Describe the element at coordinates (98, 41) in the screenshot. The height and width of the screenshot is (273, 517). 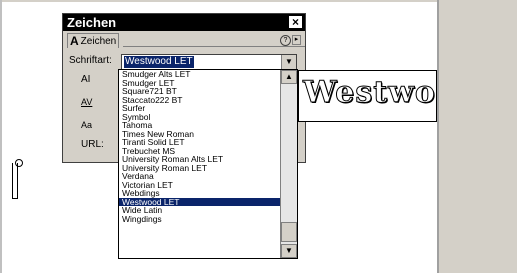
I see `tab-character-label: Zeichen` at that location.